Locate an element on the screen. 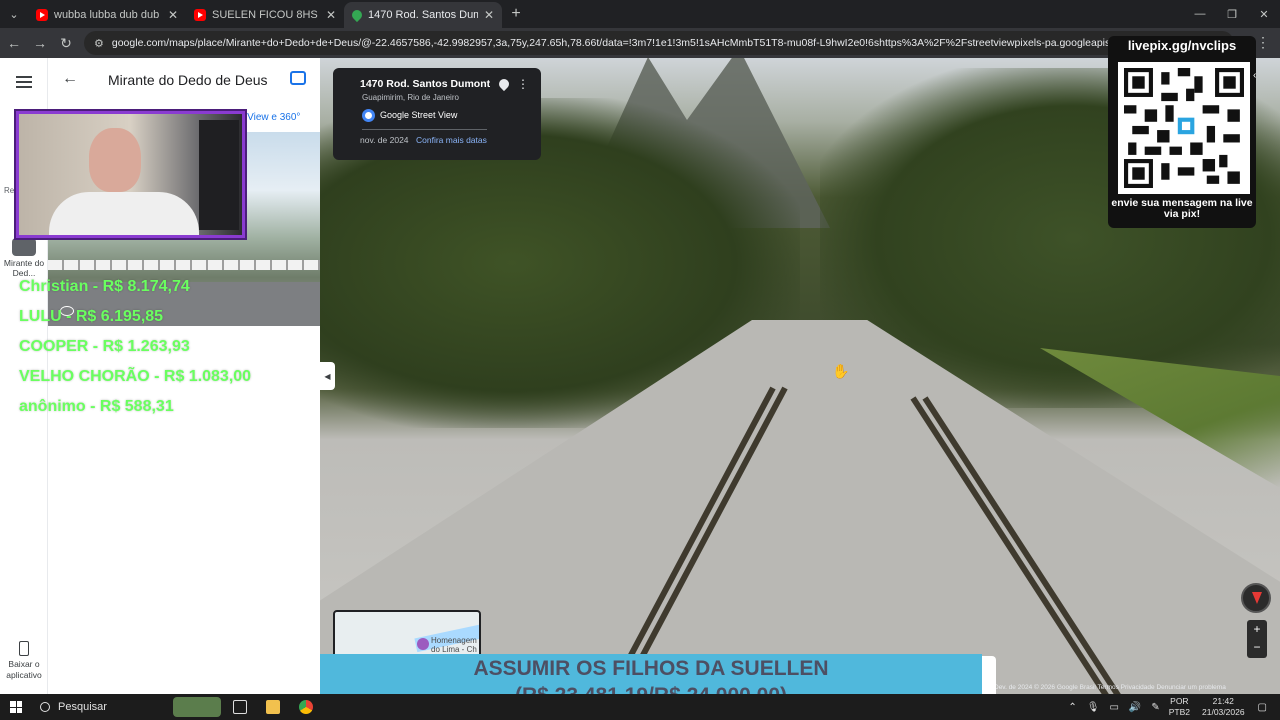 Image resolution: width=1280 pixels, height=720 pixels. browser-tab: SUELEN FICOU 8HS EM UMA PI ✕ is located at coordinates (265, 15).